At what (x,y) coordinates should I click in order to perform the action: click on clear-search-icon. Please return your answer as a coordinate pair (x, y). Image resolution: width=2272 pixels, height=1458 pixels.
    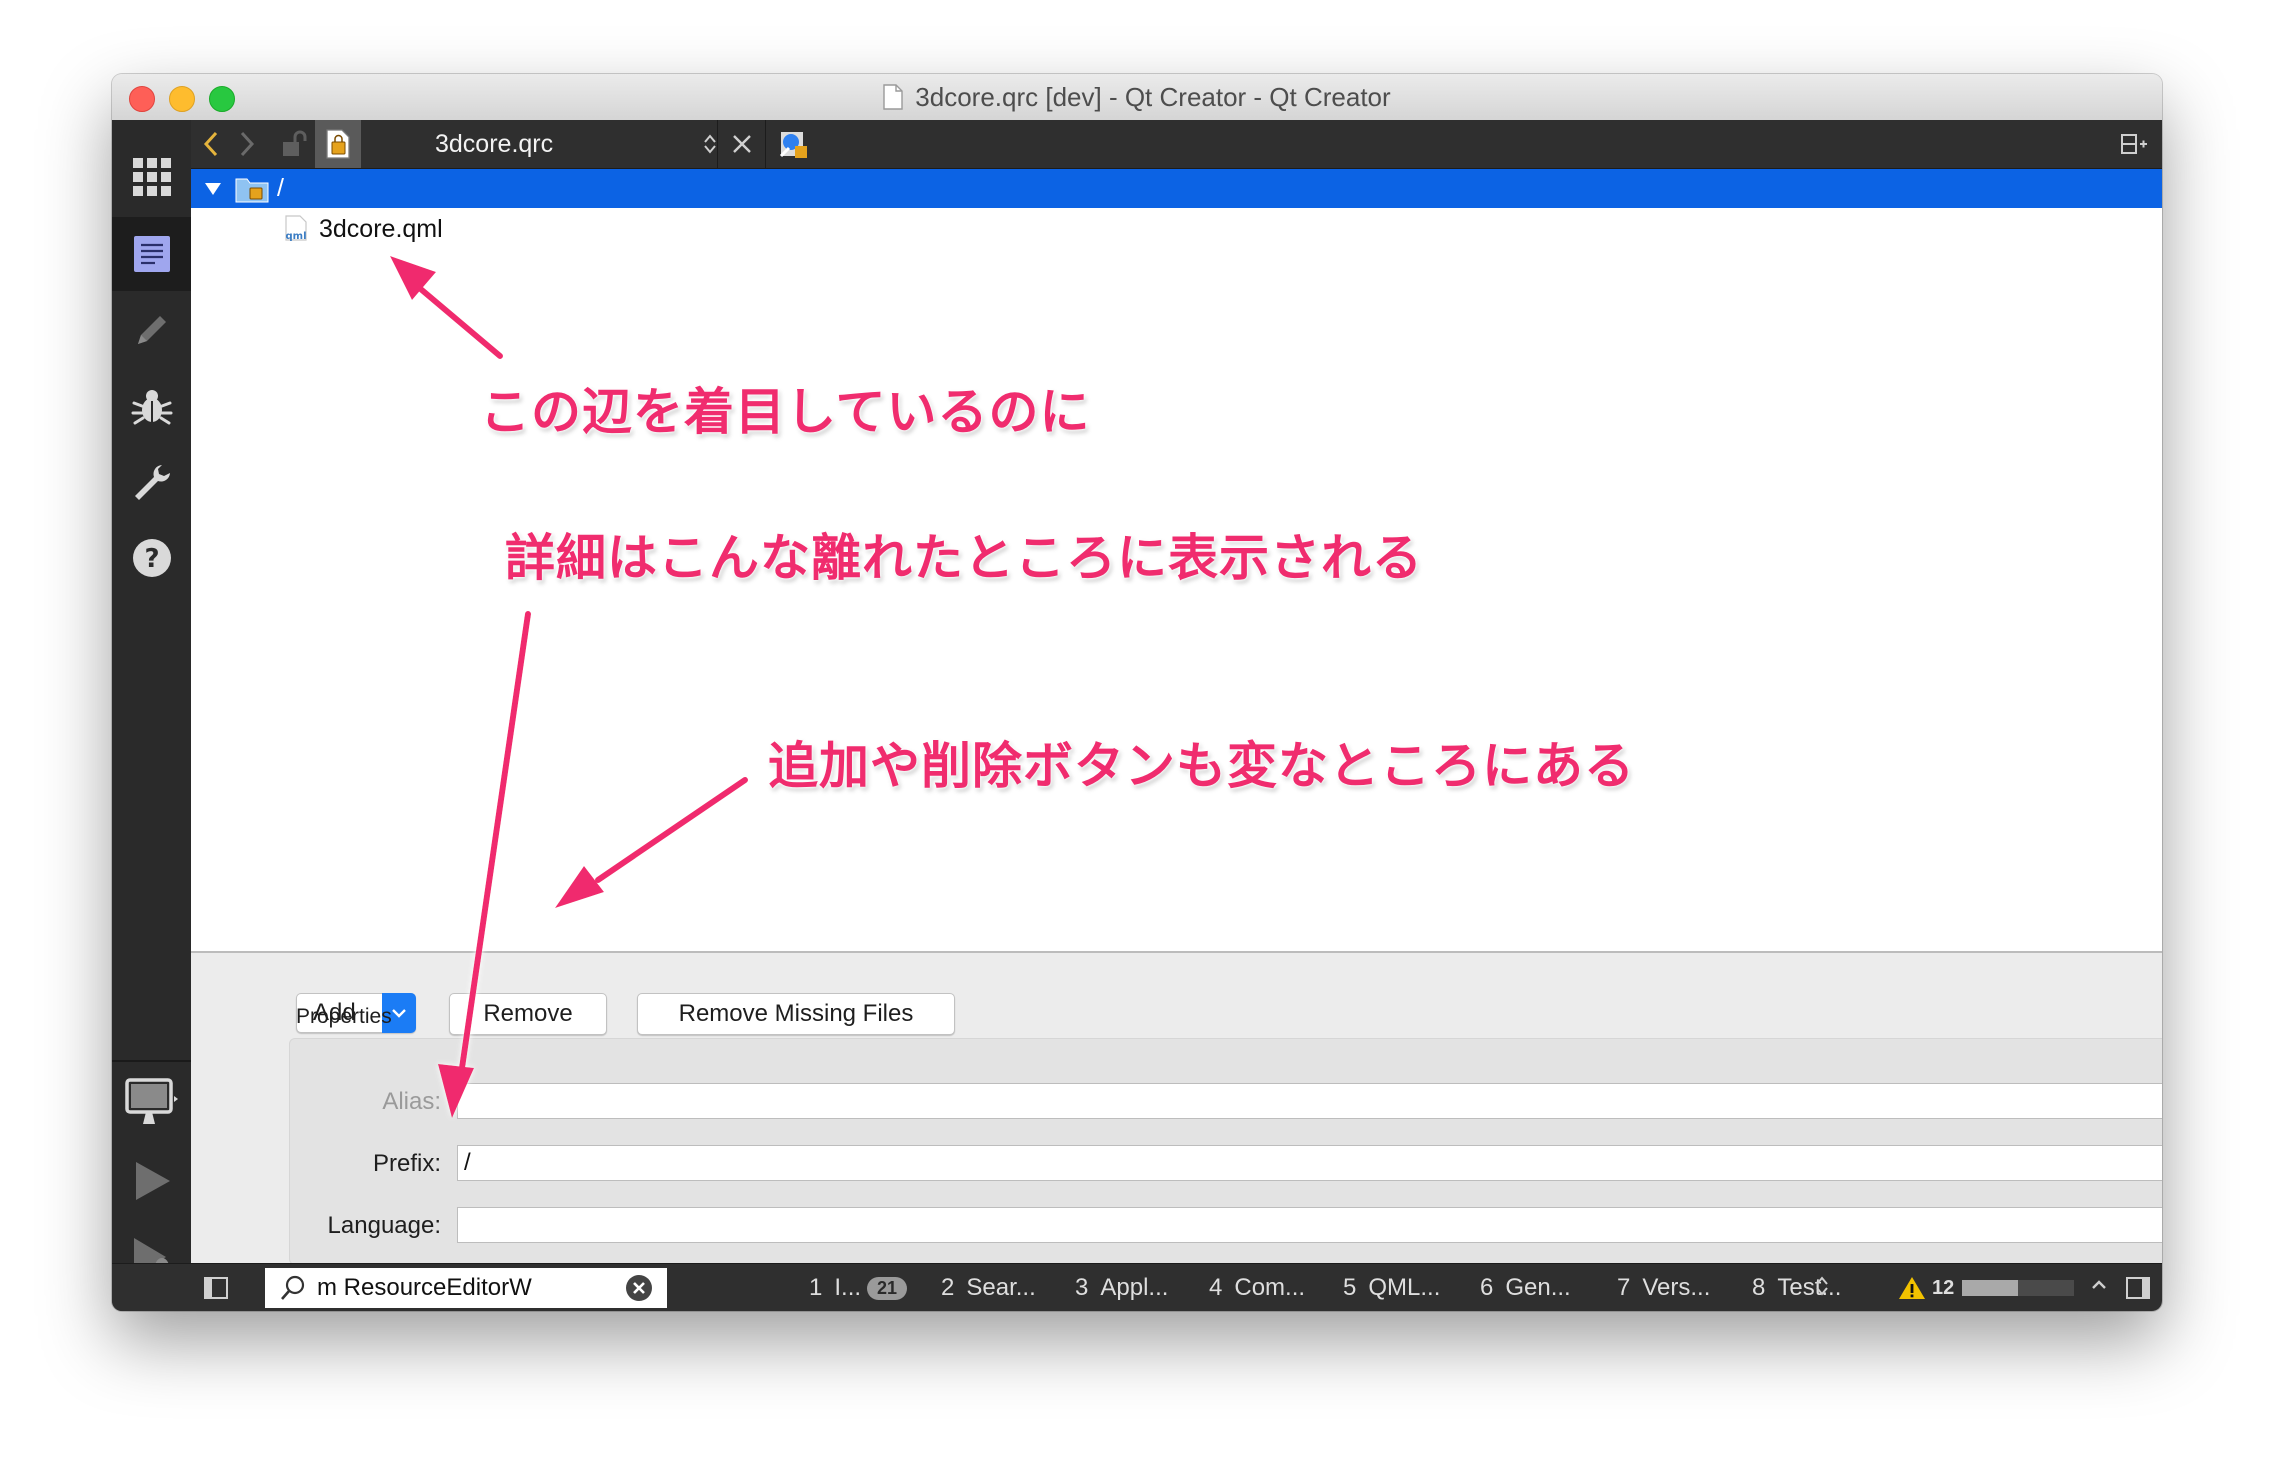
    Looking at the image, I should click on (639, 1288).